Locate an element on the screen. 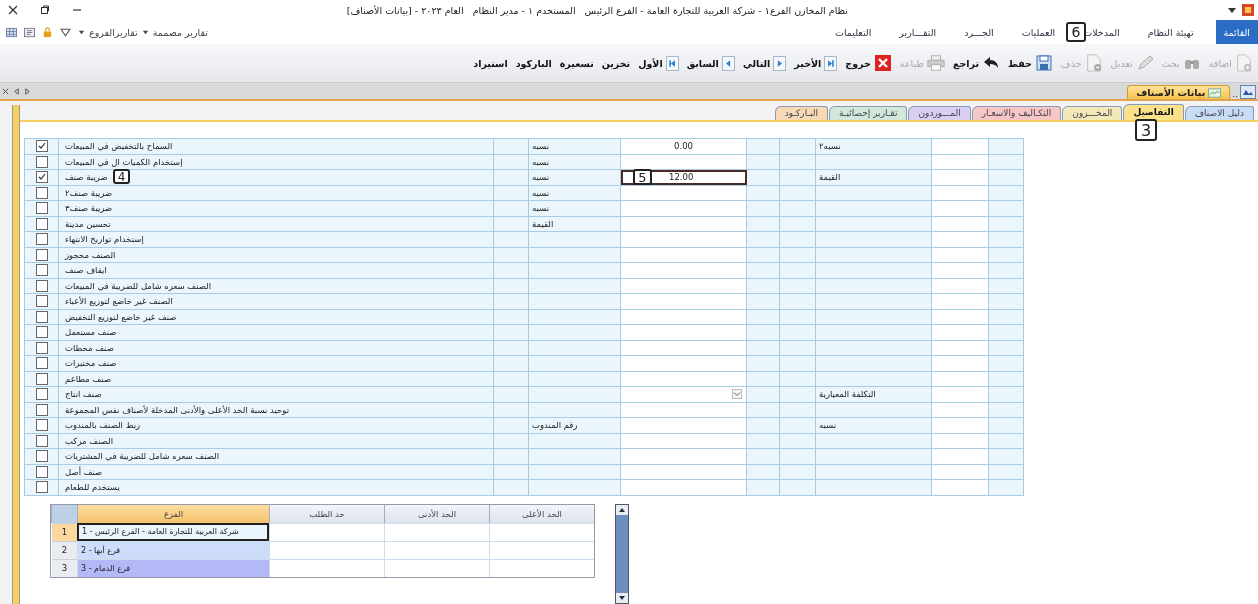 The image size is (1258, 604). table-cell: نسبه٢ is located at coordinates (874, 146).